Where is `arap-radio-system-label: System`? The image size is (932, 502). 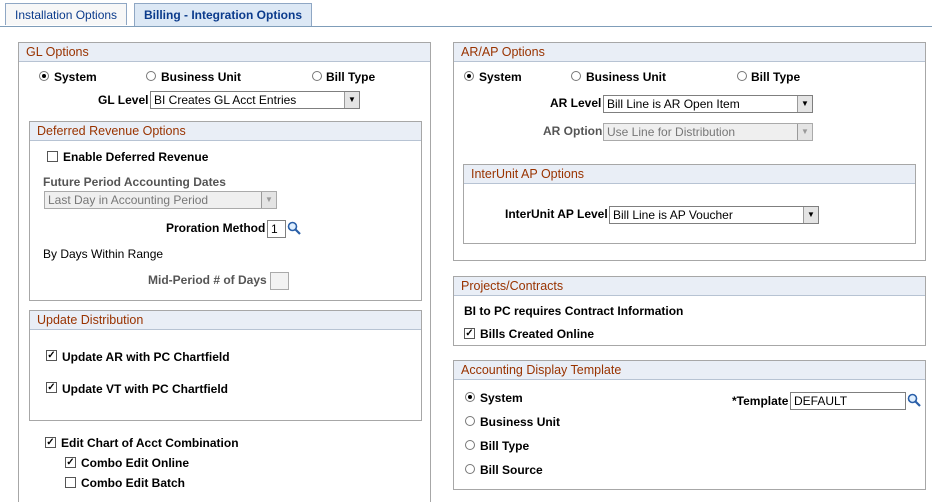
arap-radio-system-label: System is located at coordinates (500, 77).